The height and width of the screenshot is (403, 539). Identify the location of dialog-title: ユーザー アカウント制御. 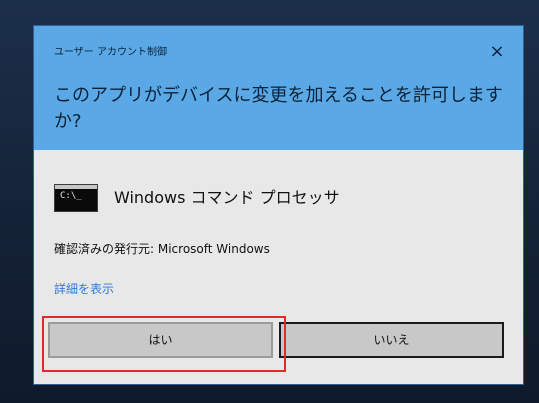
(110, 52).